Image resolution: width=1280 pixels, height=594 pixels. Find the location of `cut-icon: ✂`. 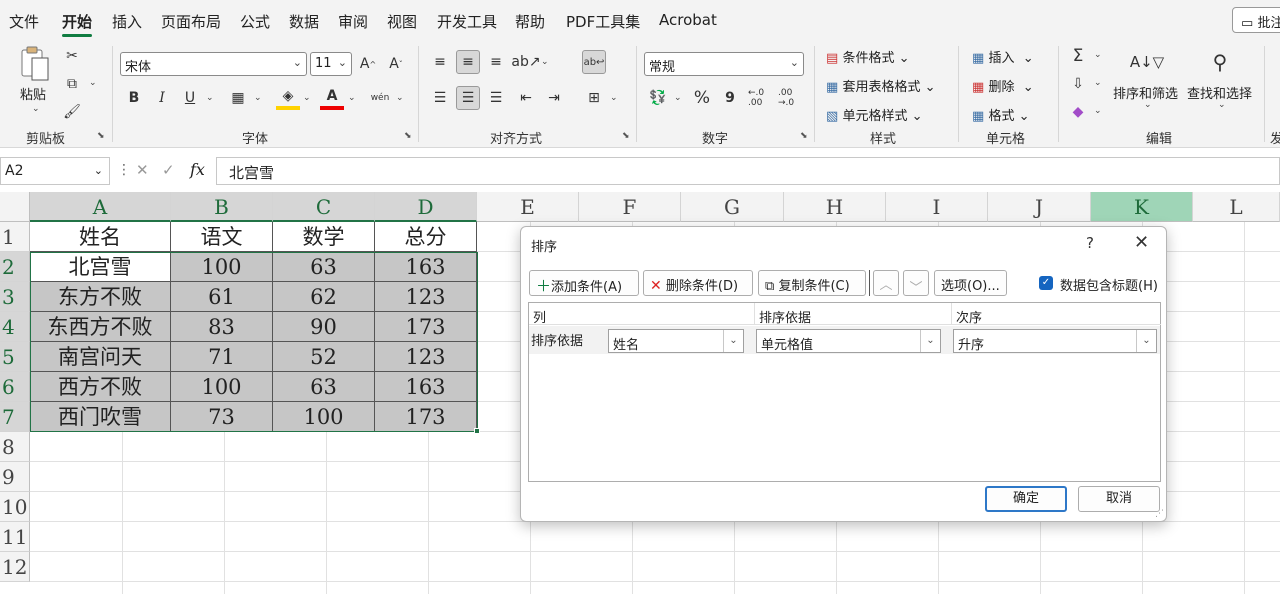

cut-icon: ✂ is located at coordinates (72, 56).